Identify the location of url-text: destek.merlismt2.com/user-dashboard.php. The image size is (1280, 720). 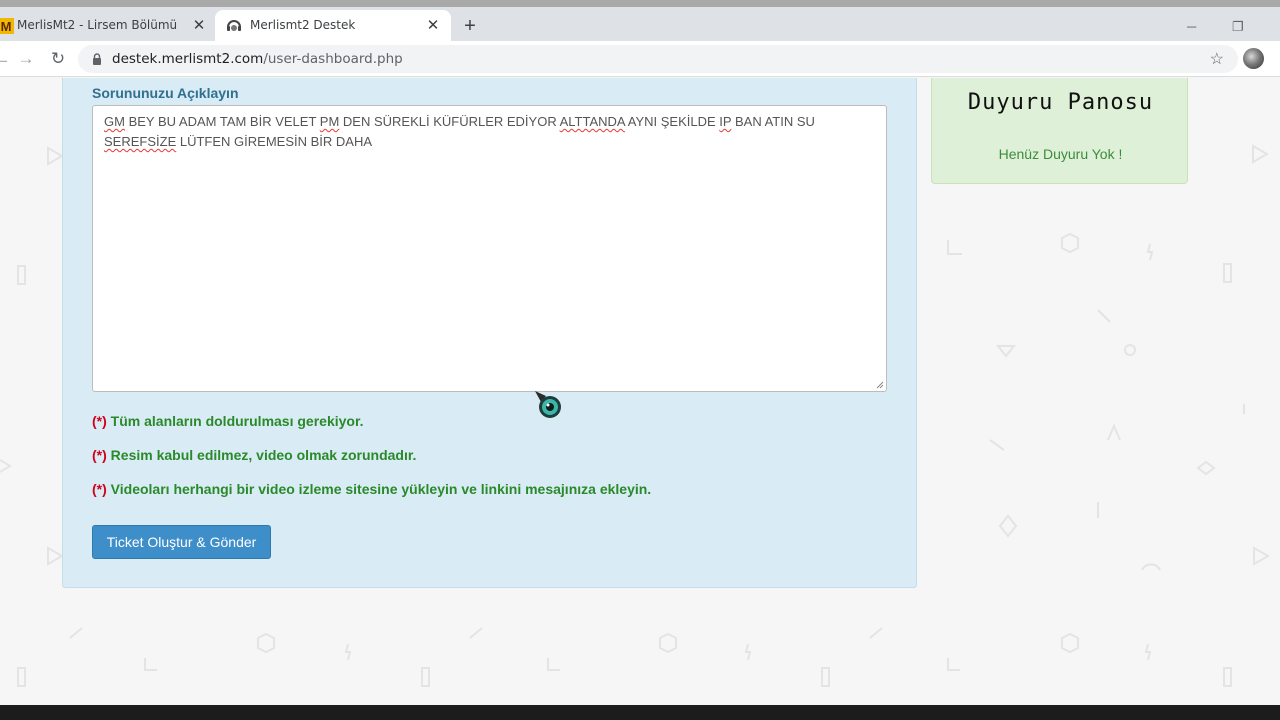
(257, 59).